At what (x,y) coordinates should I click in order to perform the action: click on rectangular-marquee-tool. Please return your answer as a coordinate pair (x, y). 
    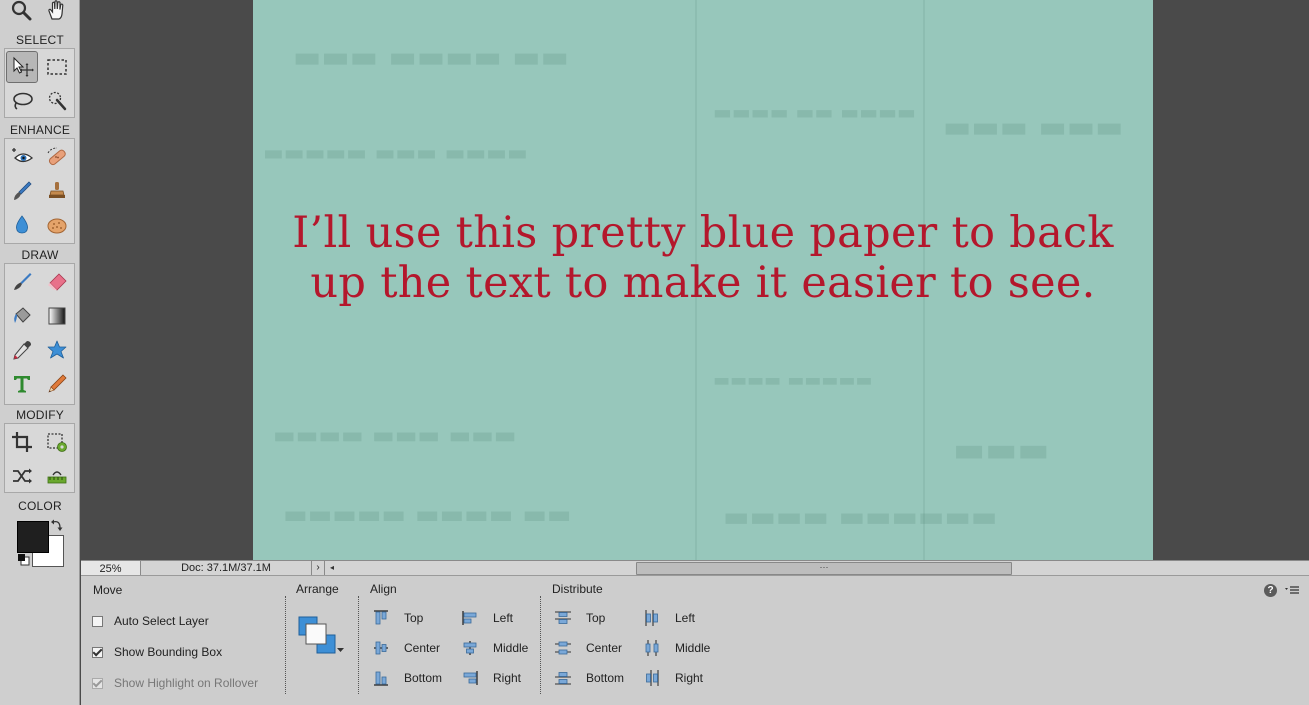
    Looking at the image, I should click on (57, 67).